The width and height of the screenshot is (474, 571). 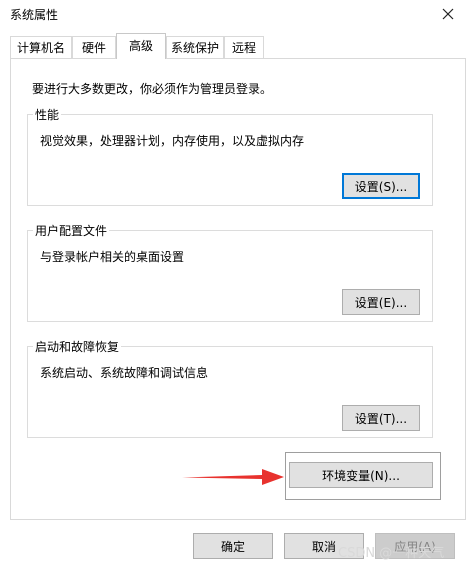 I want to click on startup-recovery-title: 启动和故障恢复, so click(x=77, y=346).